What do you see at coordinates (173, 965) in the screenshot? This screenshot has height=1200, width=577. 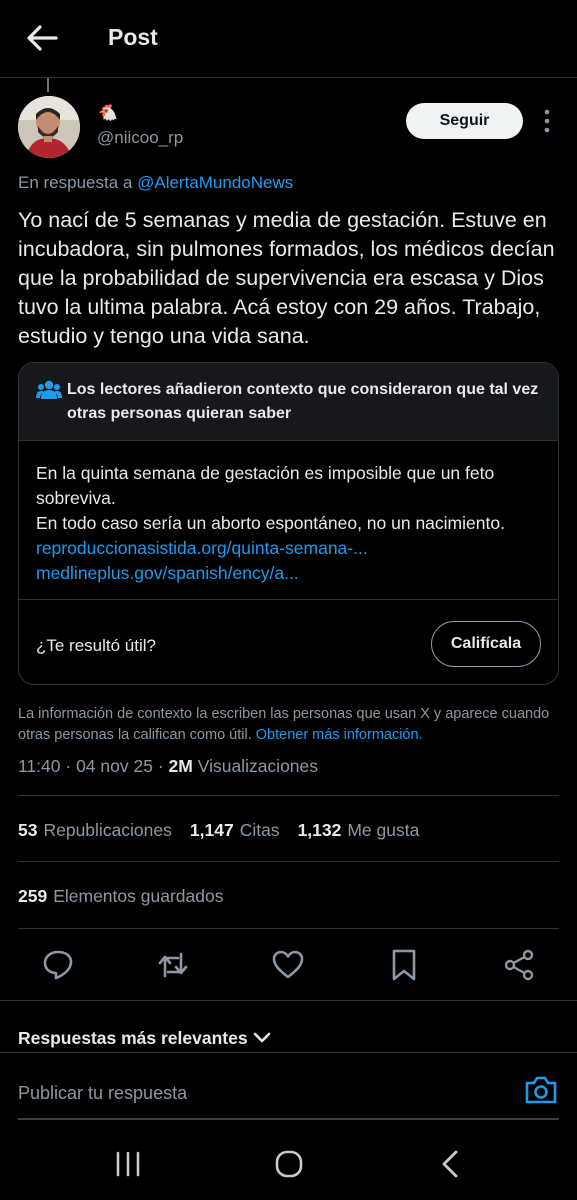 I see `retweet-icon` at bounding box center [173, 965].